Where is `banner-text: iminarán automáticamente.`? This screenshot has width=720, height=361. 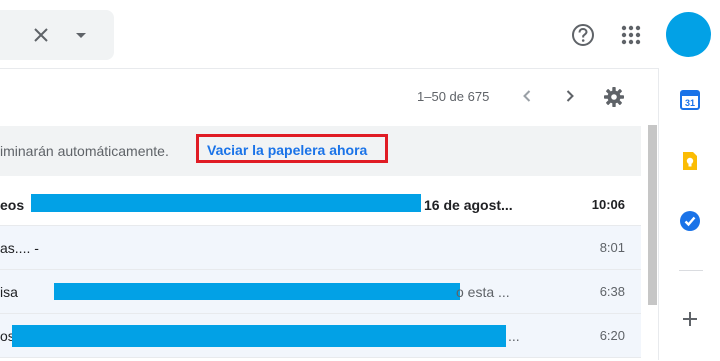
banner-text: iminarán automáticamente. is located at coordinates (84, 151).